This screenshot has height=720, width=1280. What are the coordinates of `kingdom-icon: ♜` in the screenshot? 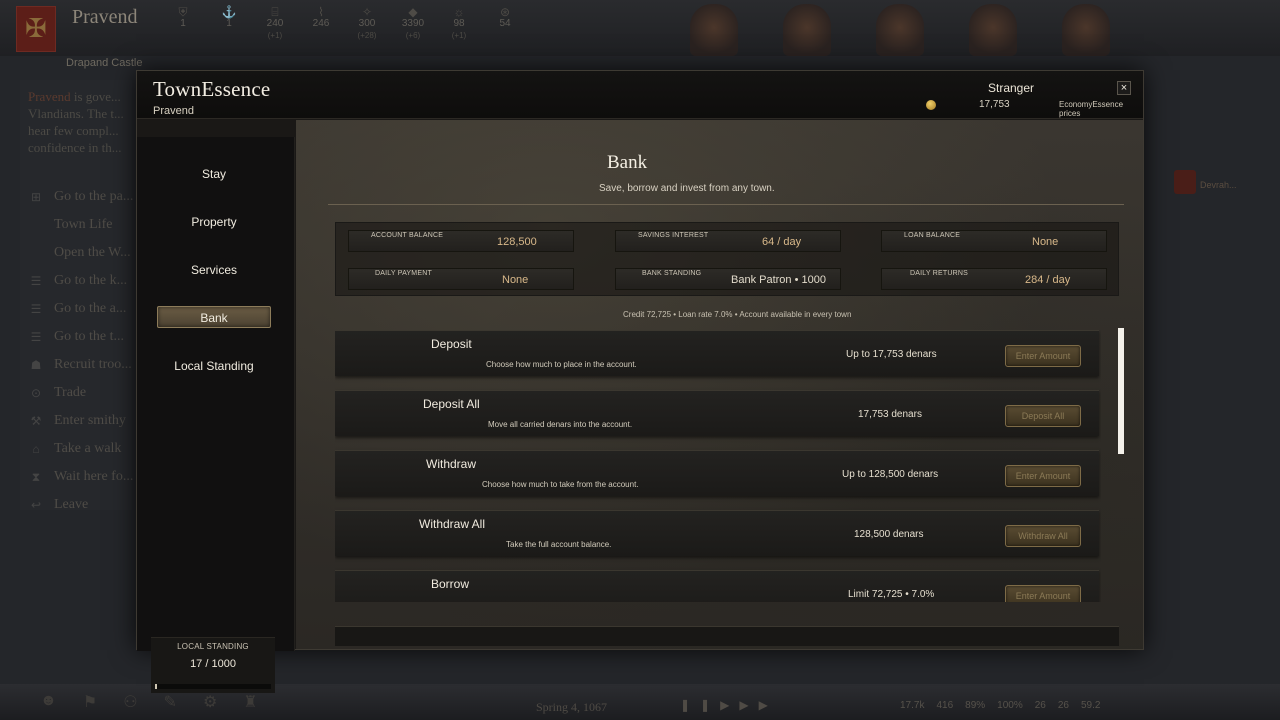 It's located at (250, 702).